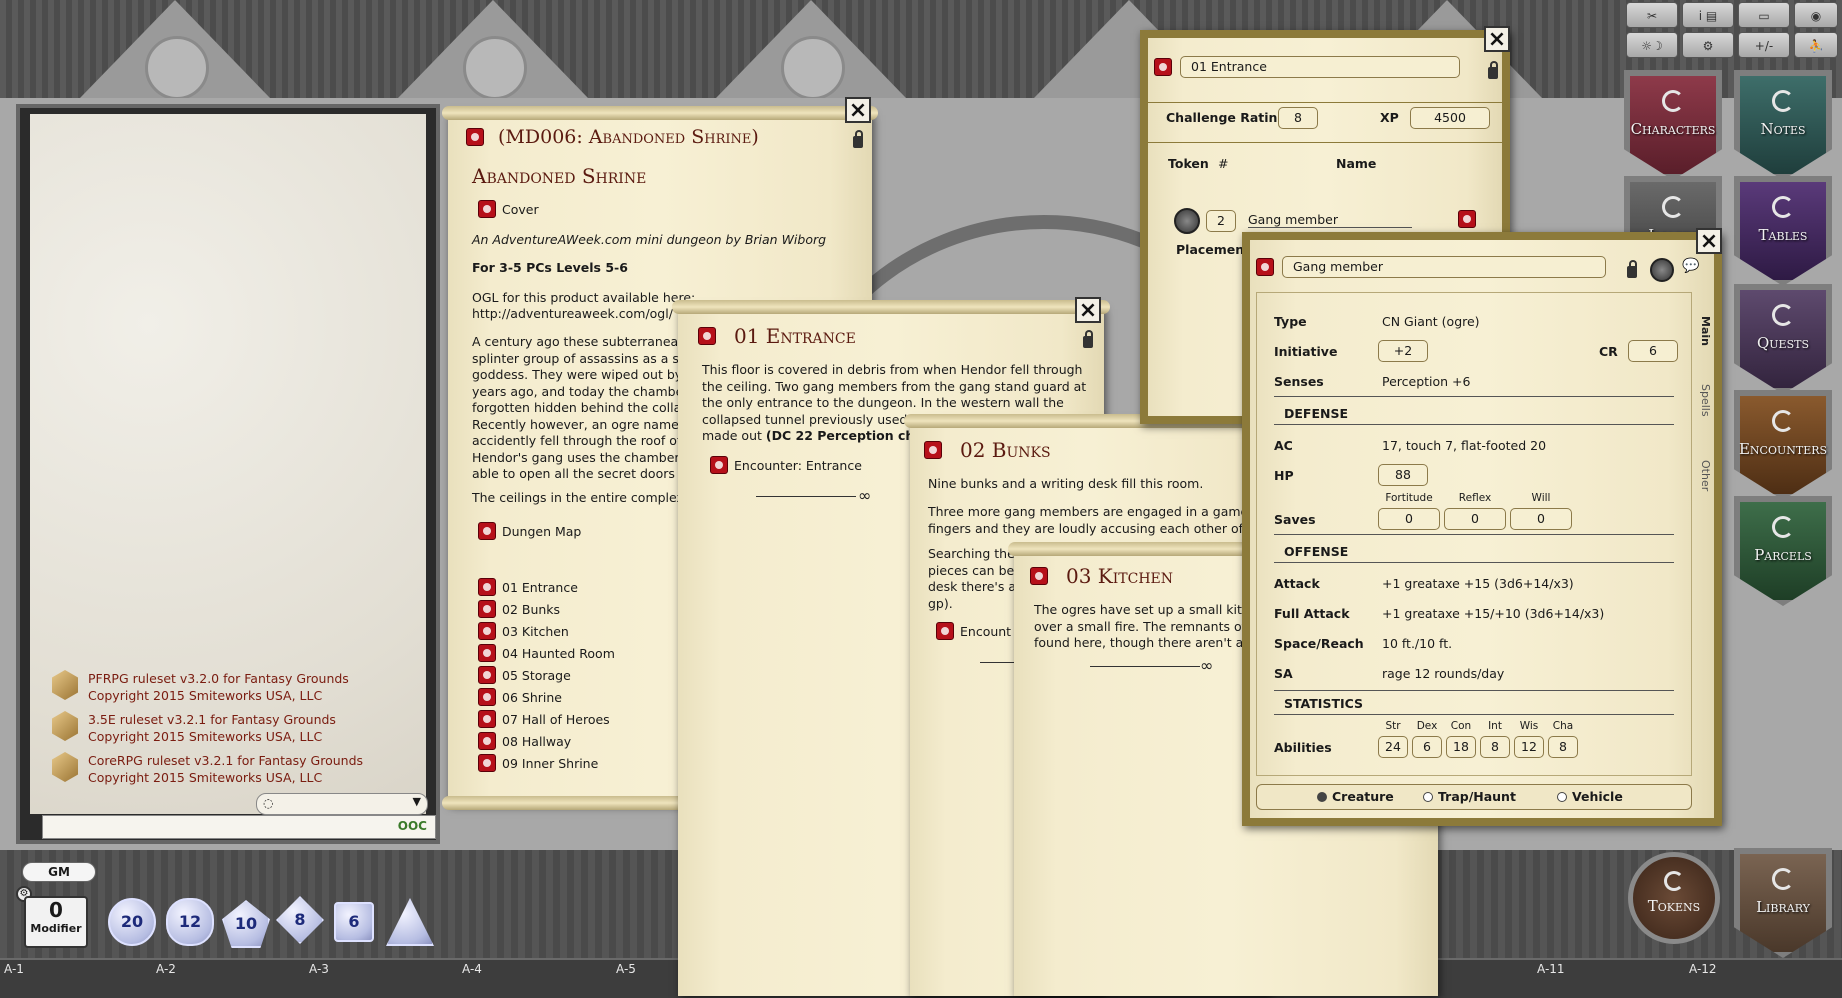 This screenshot has height=998, width=1842. I want to click on speech-bubble-icon: 💬, so click(1690, 266).